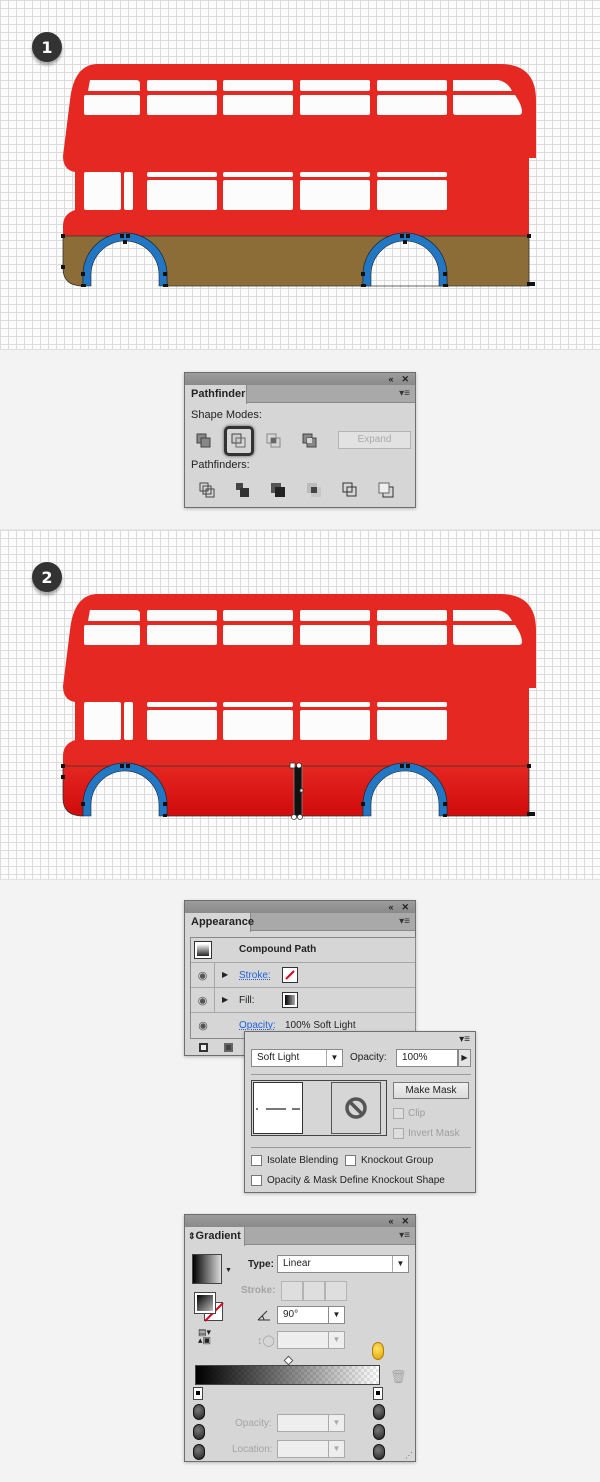  I want to click on delete-stop-icon: 🗑, so click(398, 1377).